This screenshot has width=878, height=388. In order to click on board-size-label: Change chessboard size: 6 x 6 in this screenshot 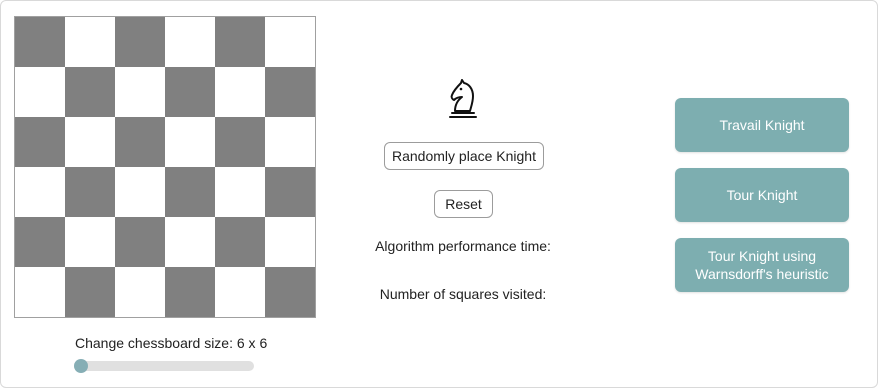, I will do `click(171, 343)`.